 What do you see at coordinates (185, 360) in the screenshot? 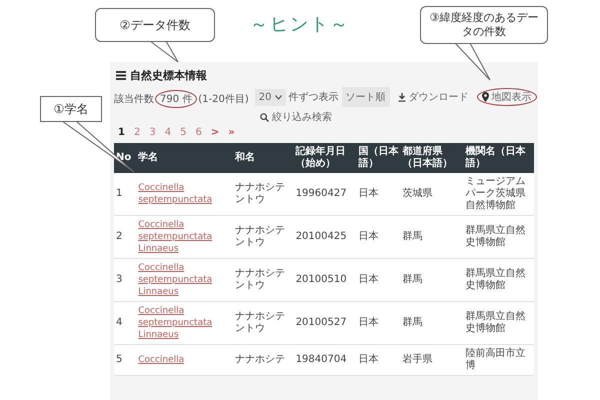
I see `scientific-name-link: Coccinella` at bounding box center [185, 360].